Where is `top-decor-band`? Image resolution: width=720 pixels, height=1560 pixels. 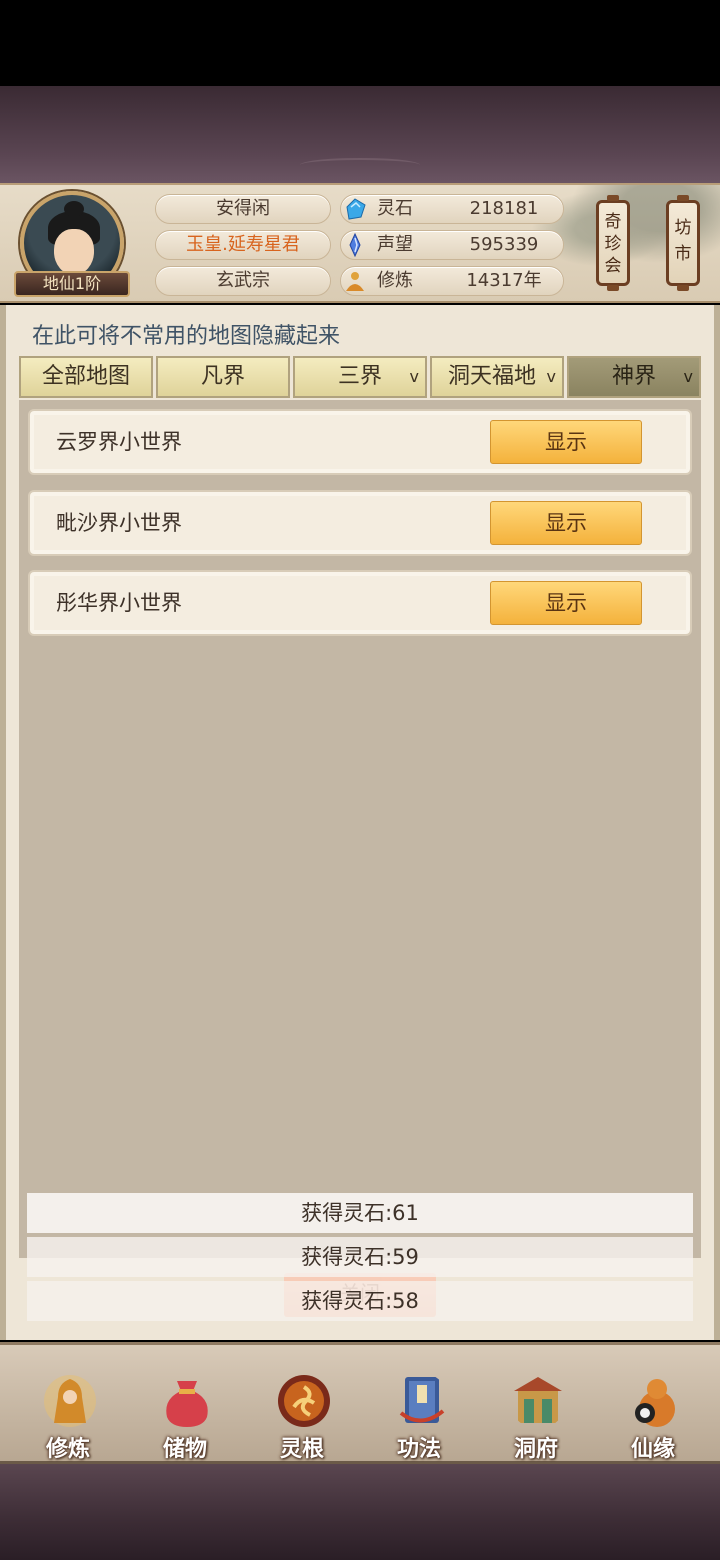
top-decor-band is located at coordinates (360, 135).